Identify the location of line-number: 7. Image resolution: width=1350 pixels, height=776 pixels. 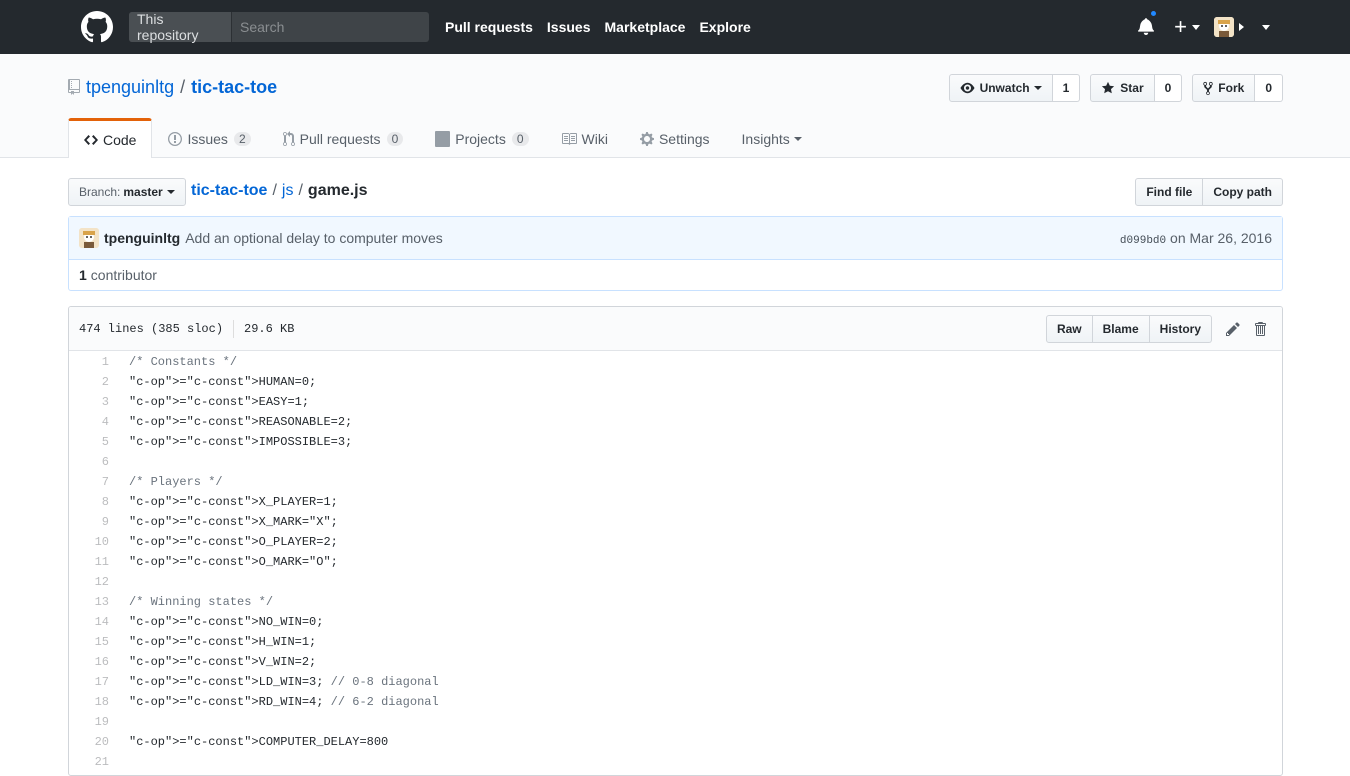
(94, 482).